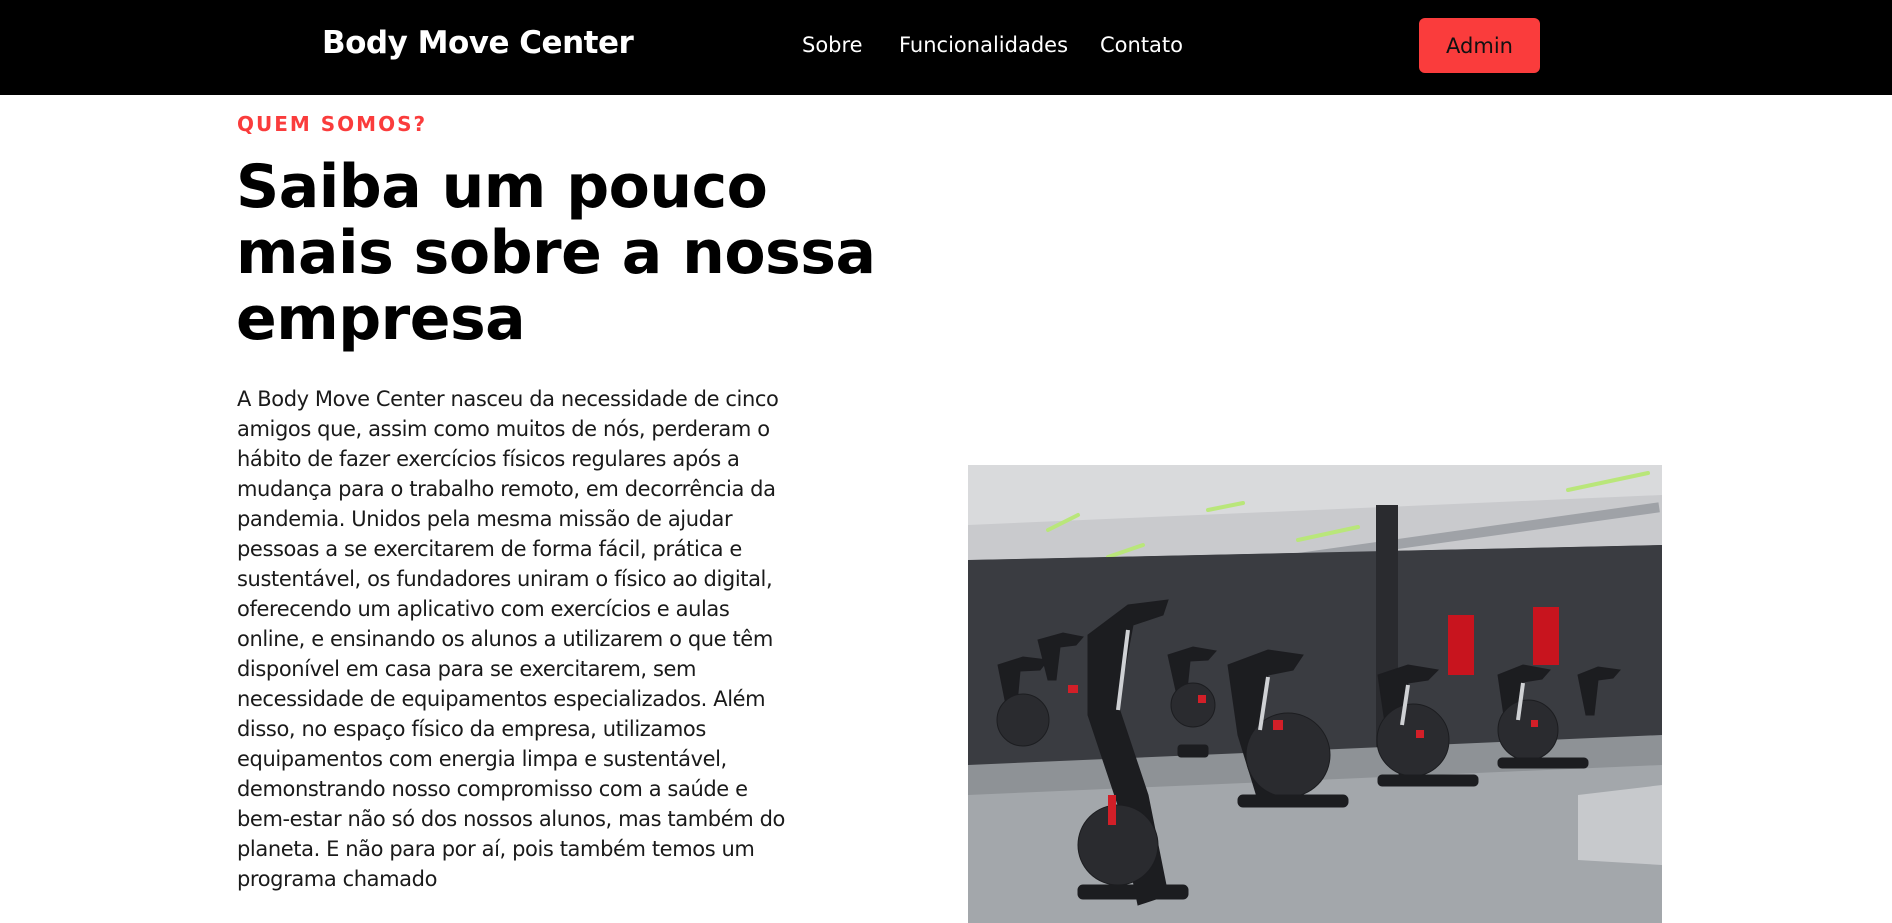 This screenshot has width=1892, height=923. I want to click on nav-link-funcionalidades: Funcionalidades, so click(983, 45).